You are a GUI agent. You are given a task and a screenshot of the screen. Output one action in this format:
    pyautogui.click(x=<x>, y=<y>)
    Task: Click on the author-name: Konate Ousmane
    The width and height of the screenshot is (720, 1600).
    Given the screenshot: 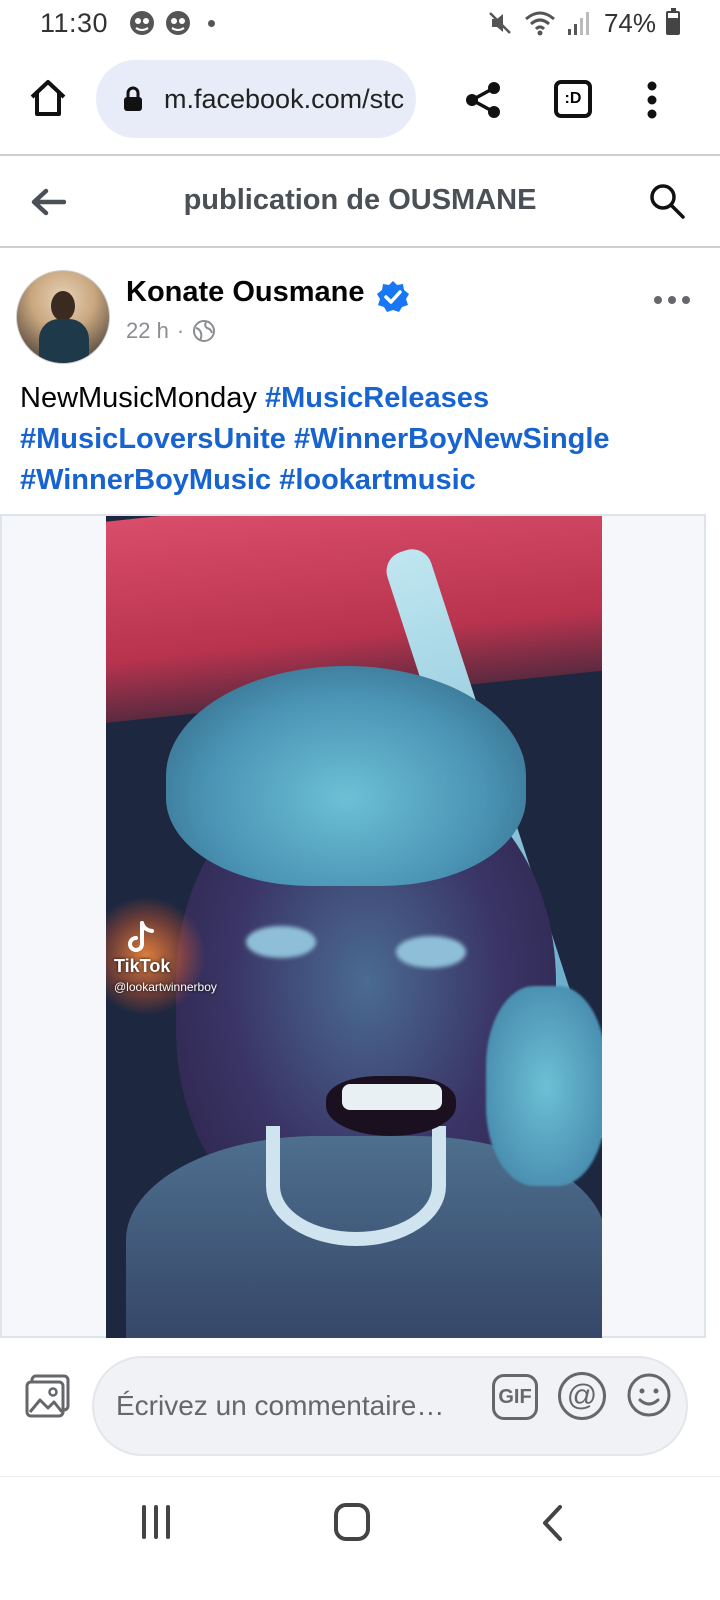 What is the action you would take?
    pyautogui.click(x=245, y=292)
    